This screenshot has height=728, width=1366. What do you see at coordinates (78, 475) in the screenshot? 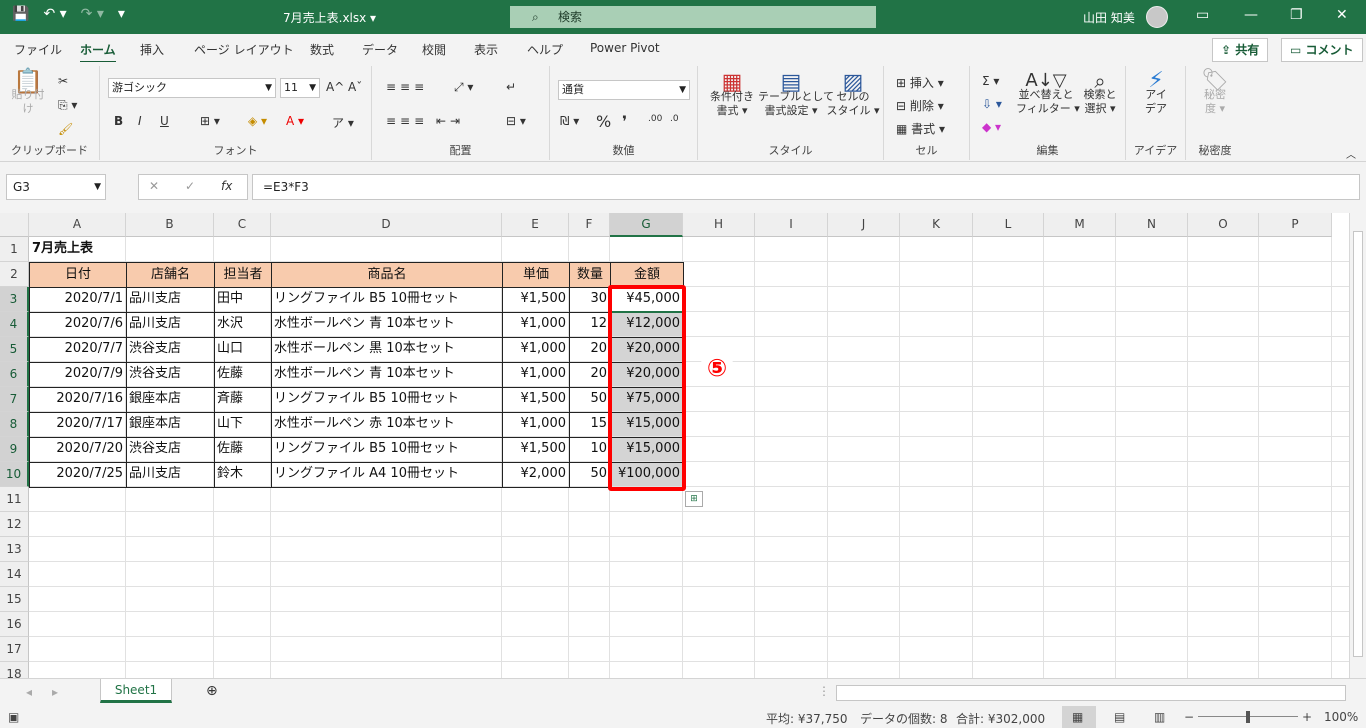
I see `table-cell: 2020/7/25` at bounding box center [78, 475].